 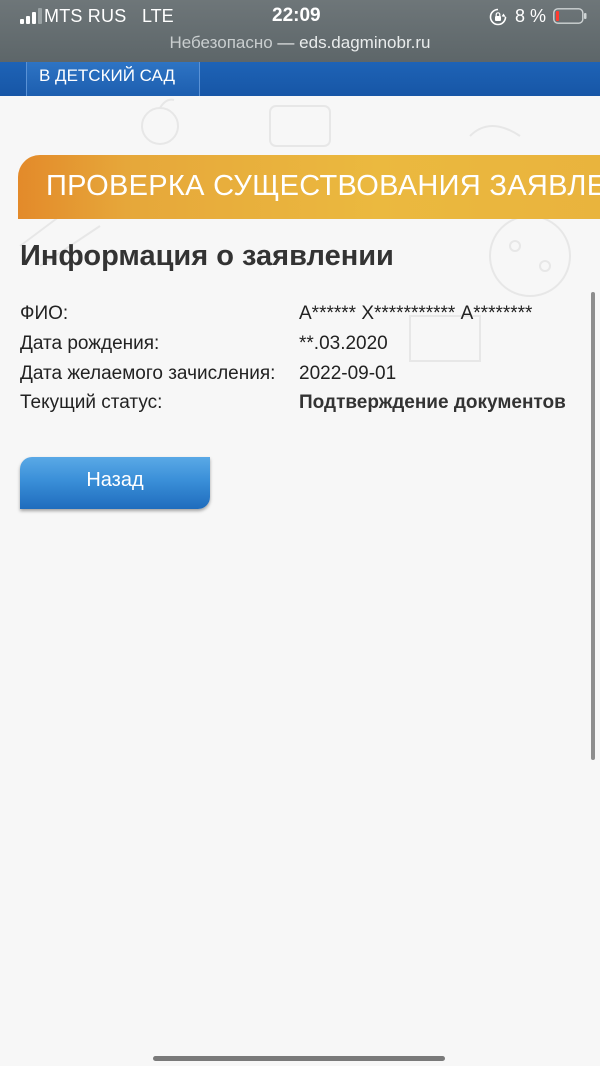 What do you see at coordinates (44, 313) in the screenshot?
I see `info-label: ФИО:` at bounding box center [44, 313].